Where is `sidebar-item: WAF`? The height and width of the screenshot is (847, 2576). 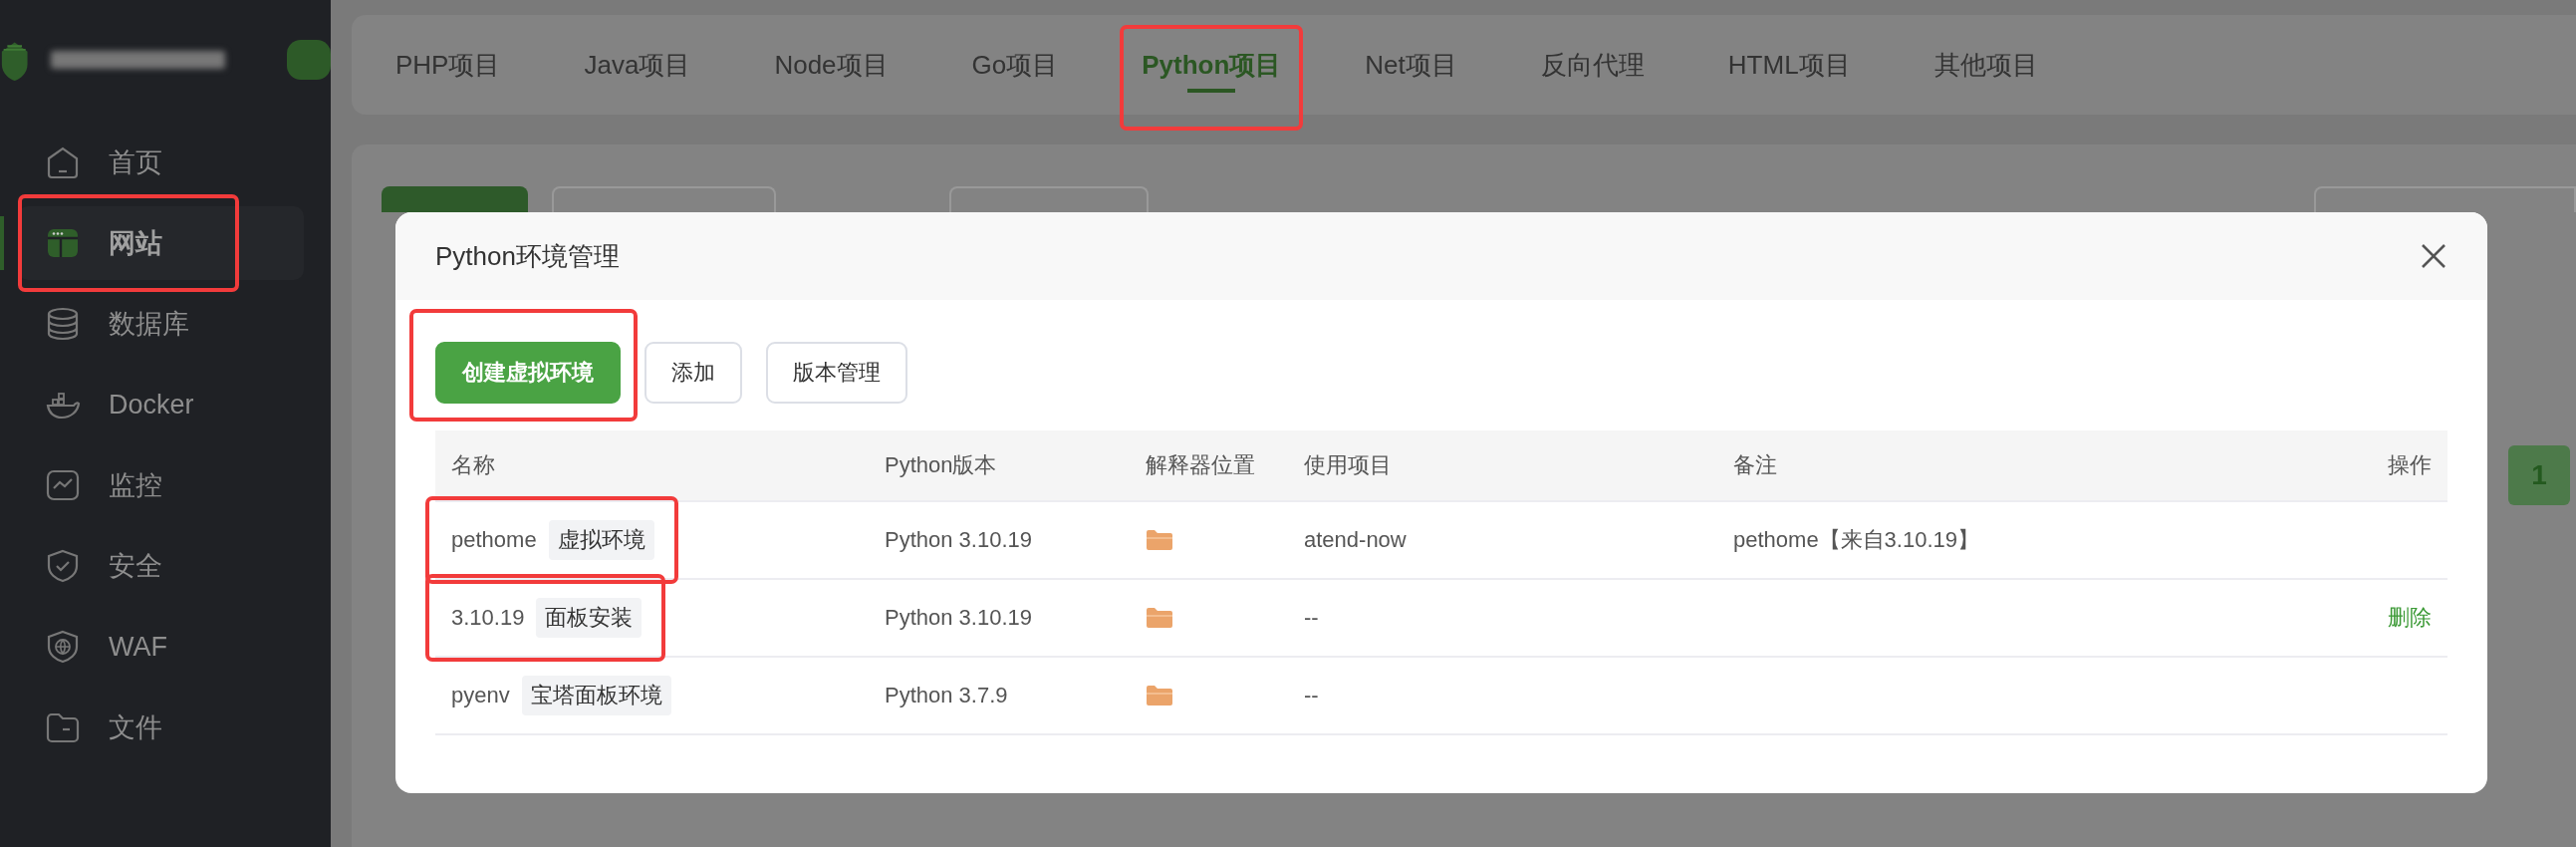 sidebar-item: WAF is located at coordinates (161, 647).